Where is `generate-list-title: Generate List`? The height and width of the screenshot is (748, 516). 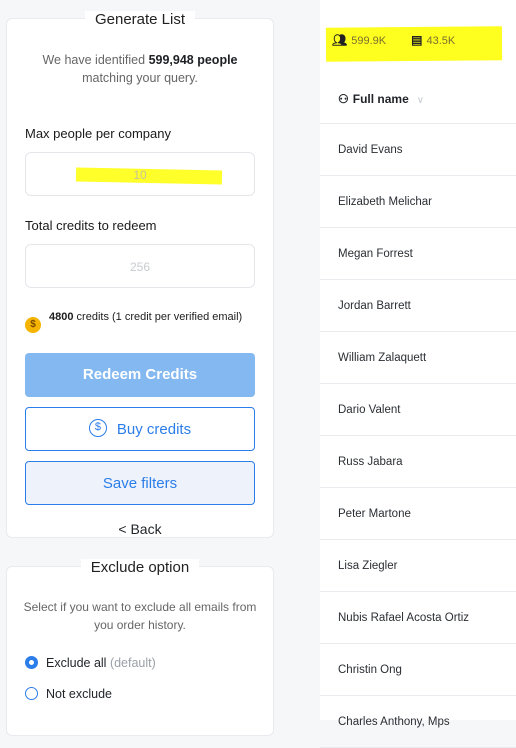 generate-list-title: Generate List is located at coordinates (140, 19).